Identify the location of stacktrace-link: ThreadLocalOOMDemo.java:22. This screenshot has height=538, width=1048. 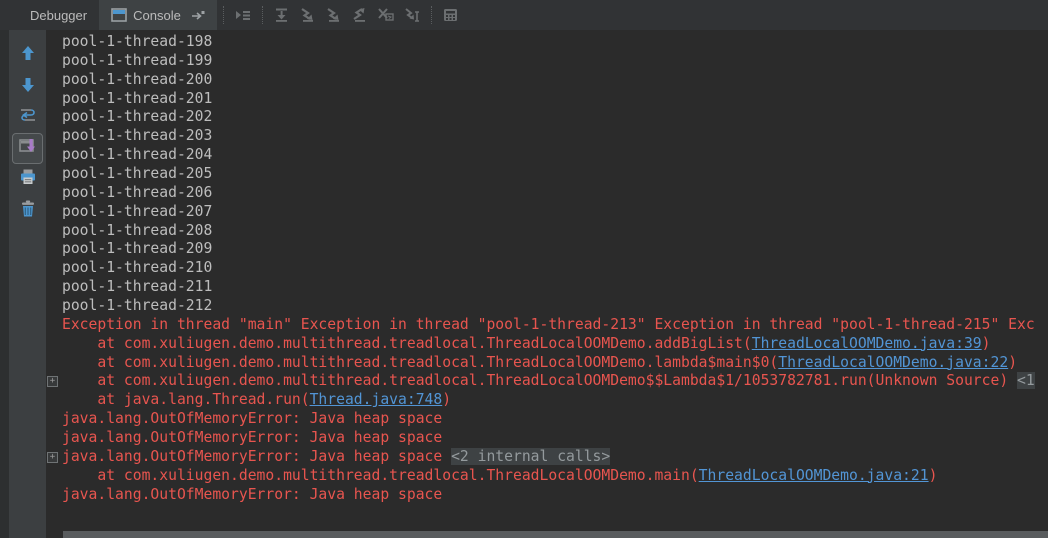
(893, 362).